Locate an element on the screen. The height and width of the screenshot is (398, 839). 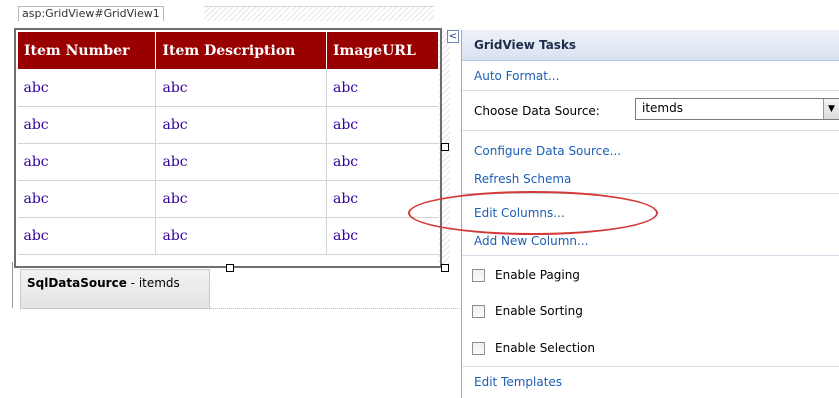
selection-hatch is located at coordinates (319, 13).